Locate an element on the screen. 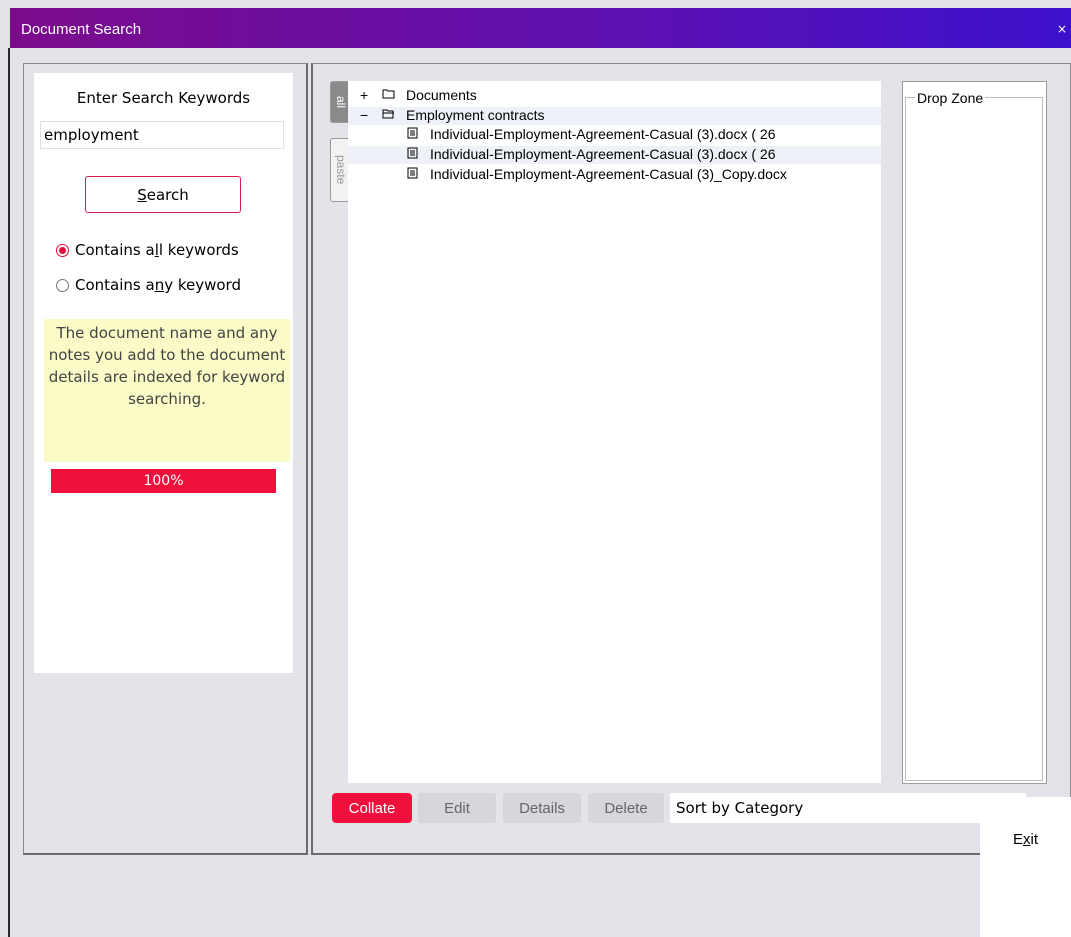 The width and height of the screenshot is (1071, 937). folder-icon is located at coordinates (388, 95).